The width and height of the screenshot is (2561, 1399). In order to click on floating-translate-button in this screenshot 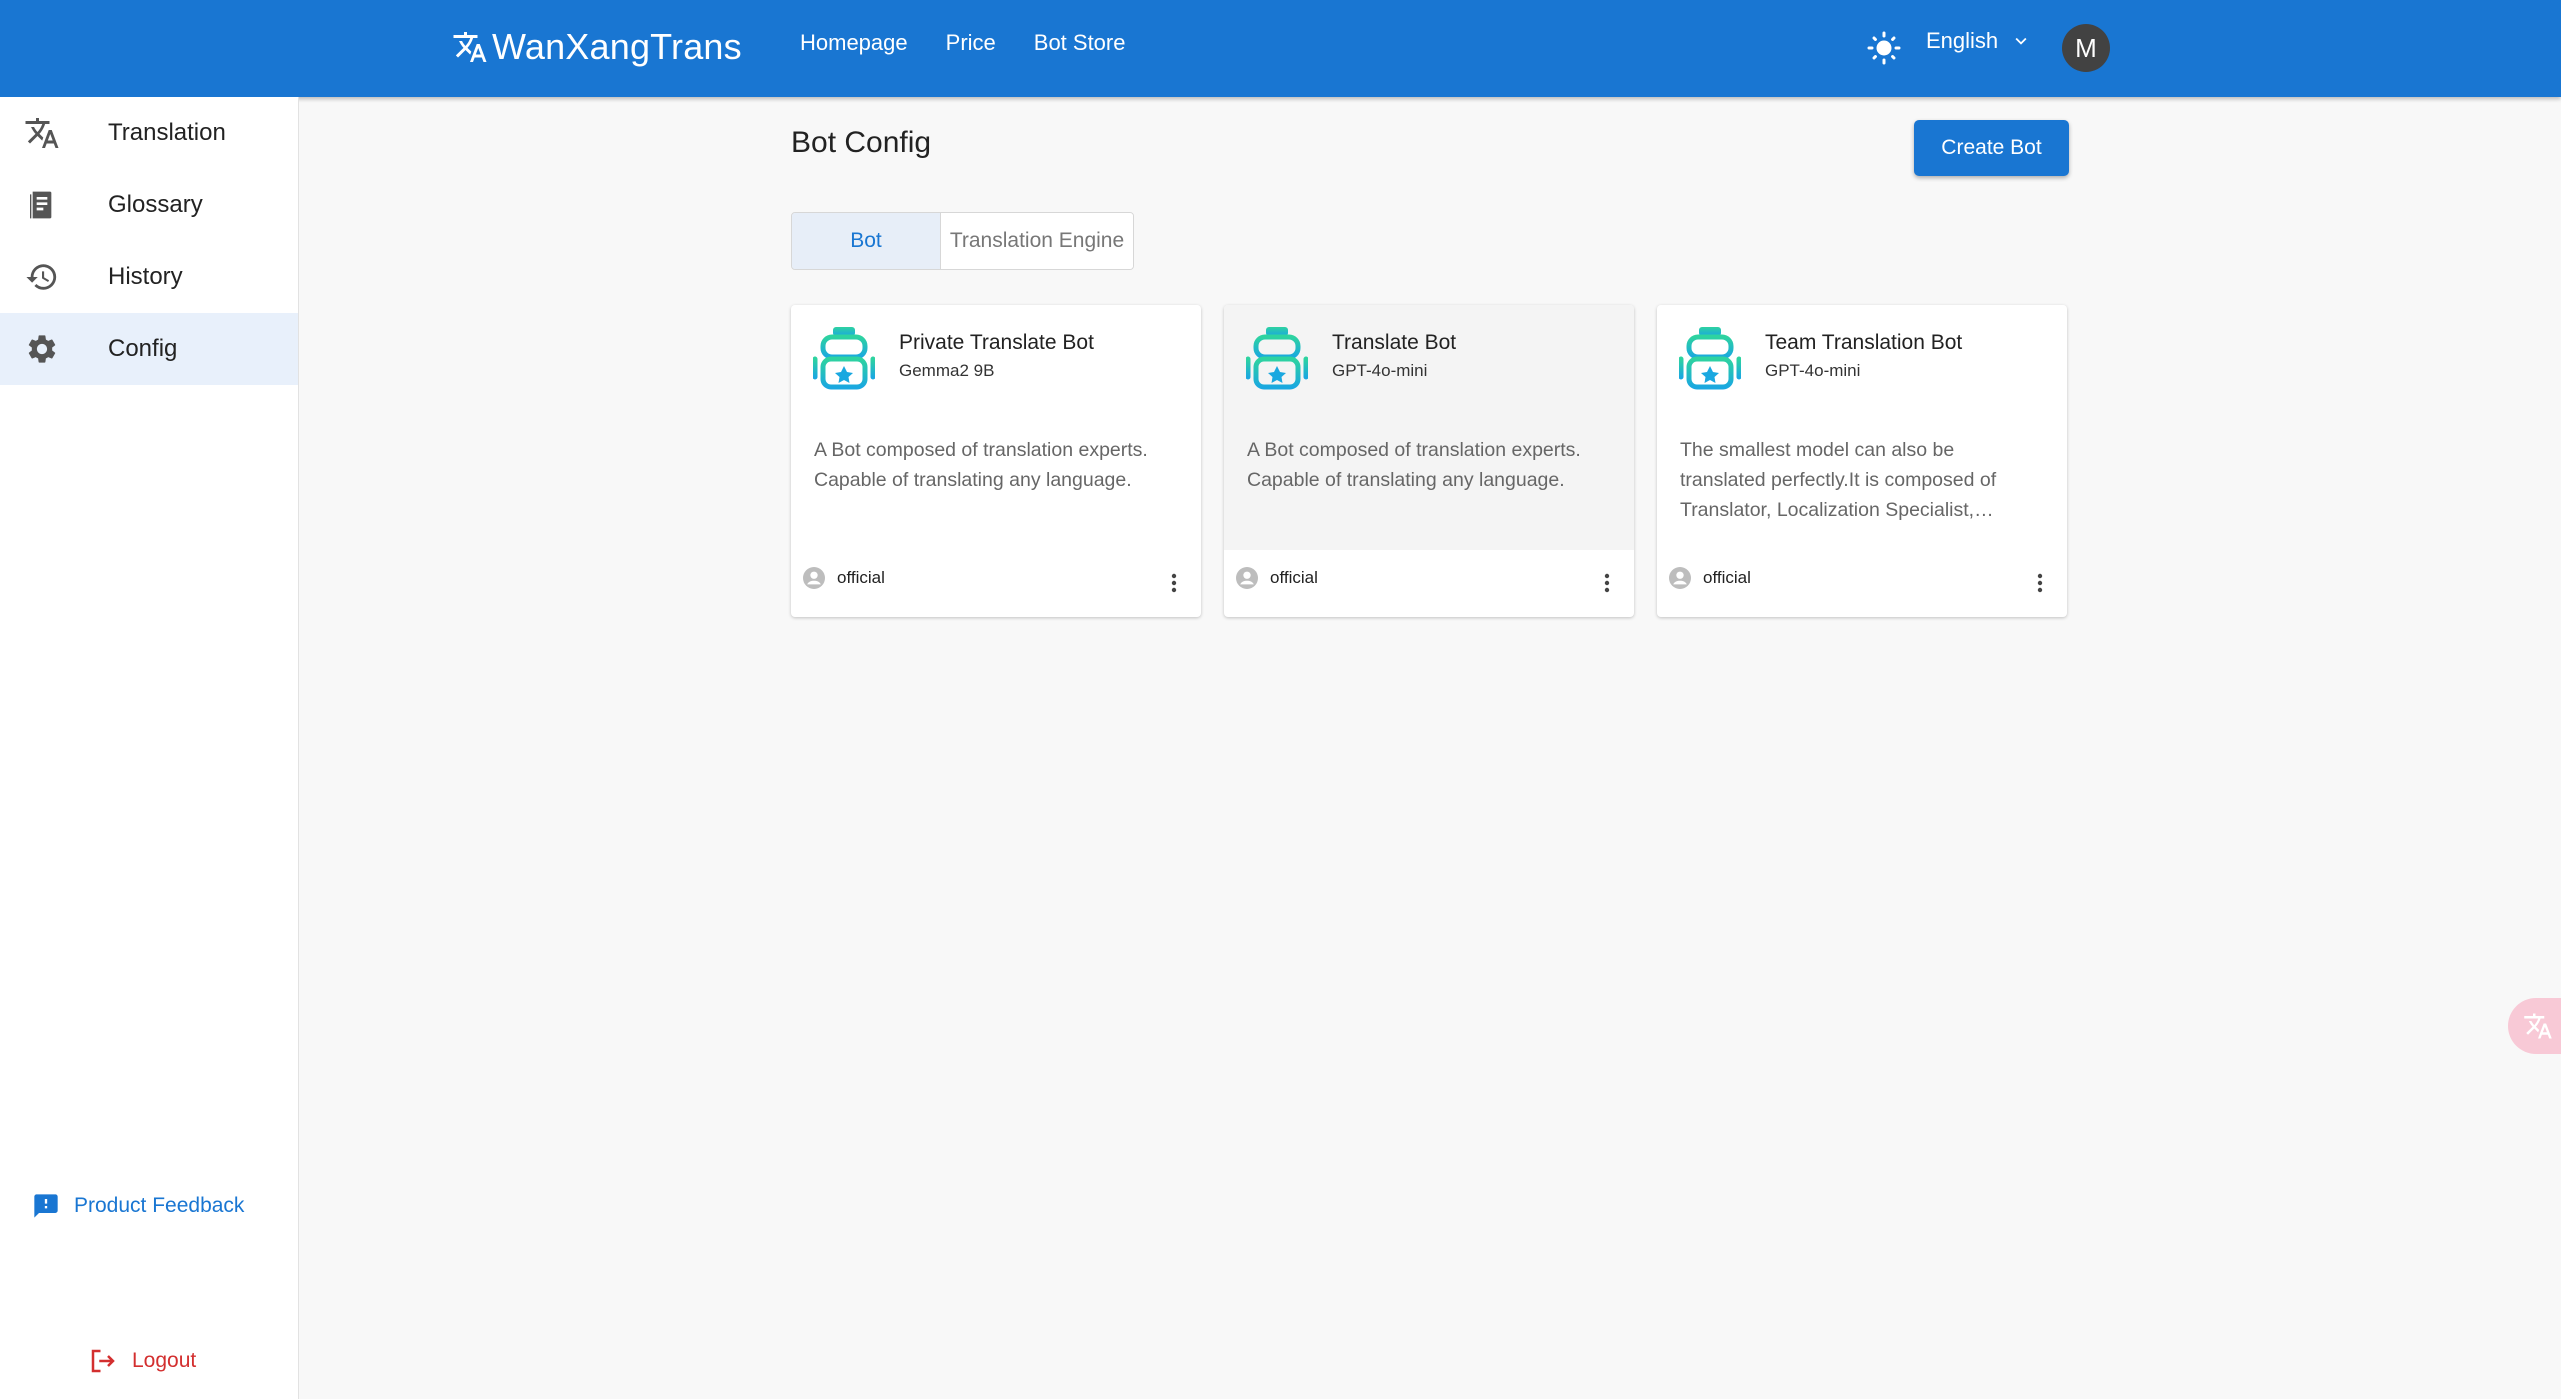, I will do `click(2534, 1026)`.